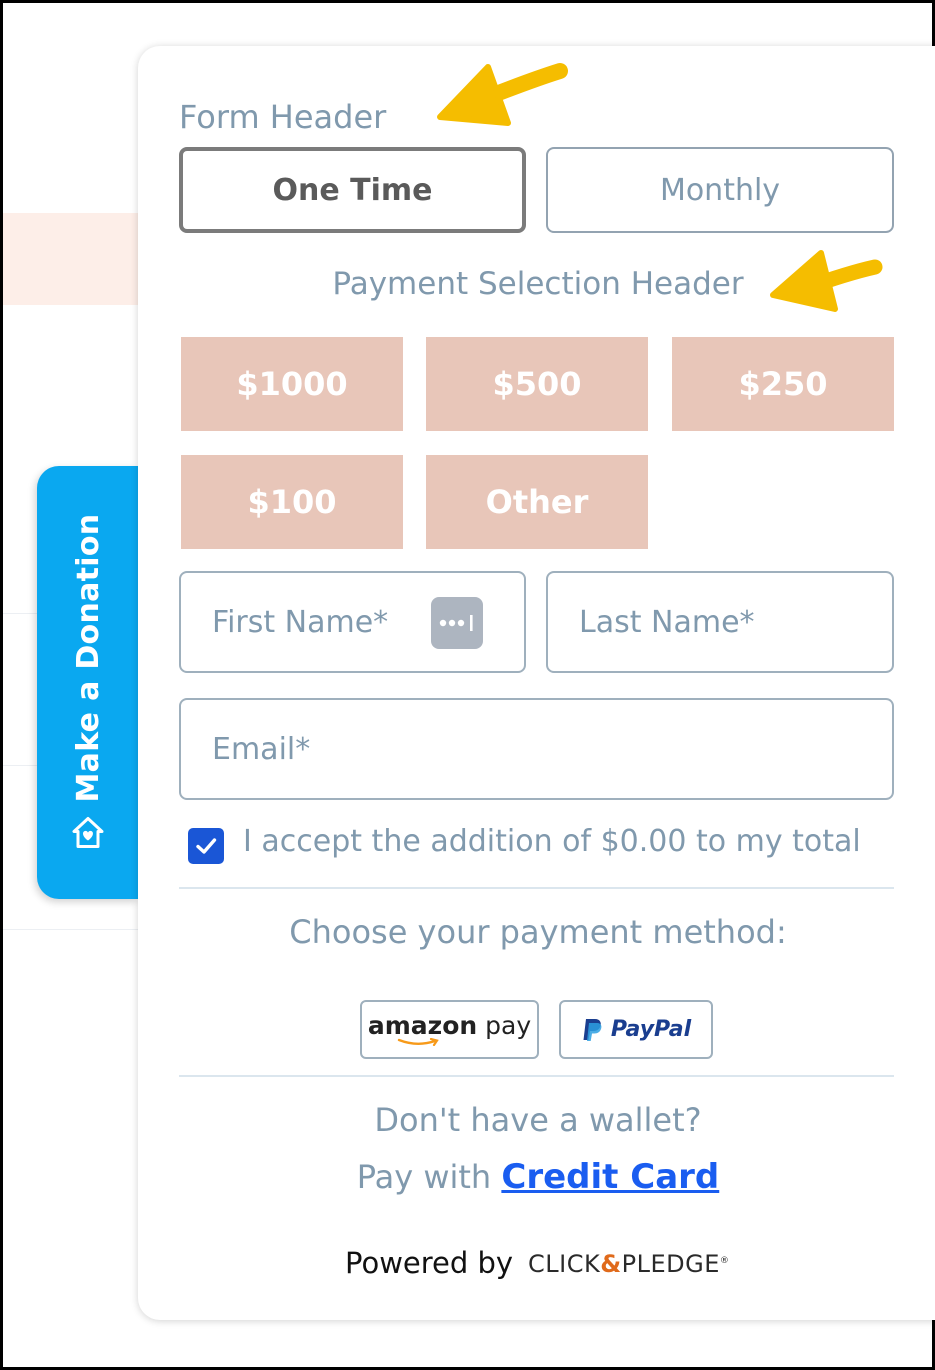 This screenshot has width=935, height=1370. Describe the element at coordinates (564, 1264) in the screenshot. I see `brand-click: CLICK` at that location.